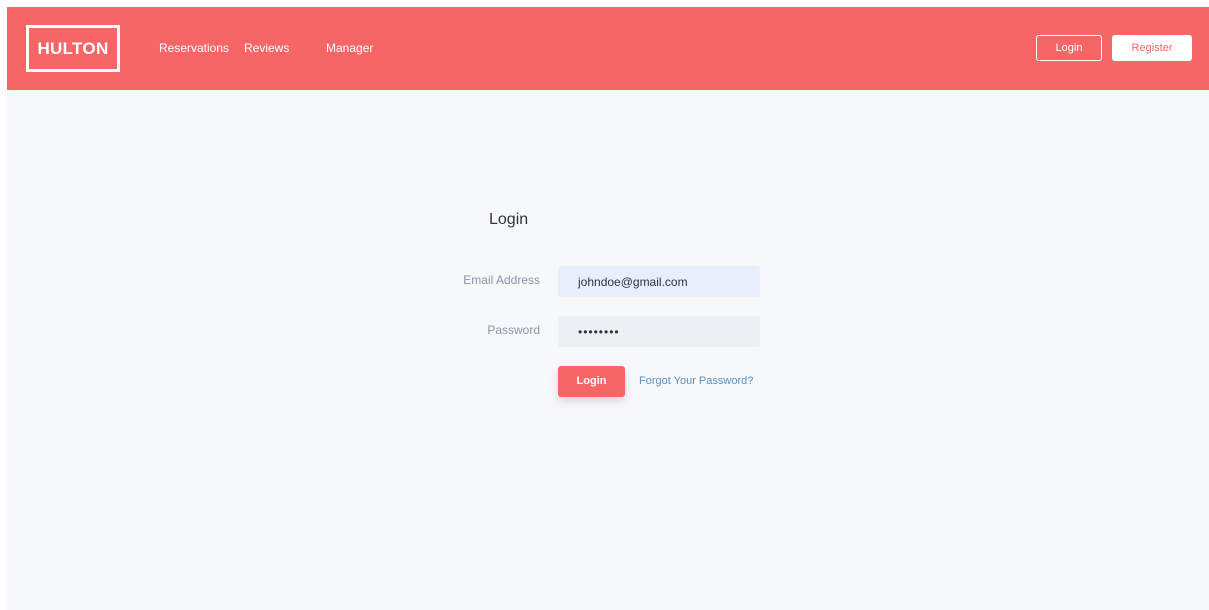 The image size is (1209, 610). I want to click on navbar-register-button: Register, so click(1152, 48).